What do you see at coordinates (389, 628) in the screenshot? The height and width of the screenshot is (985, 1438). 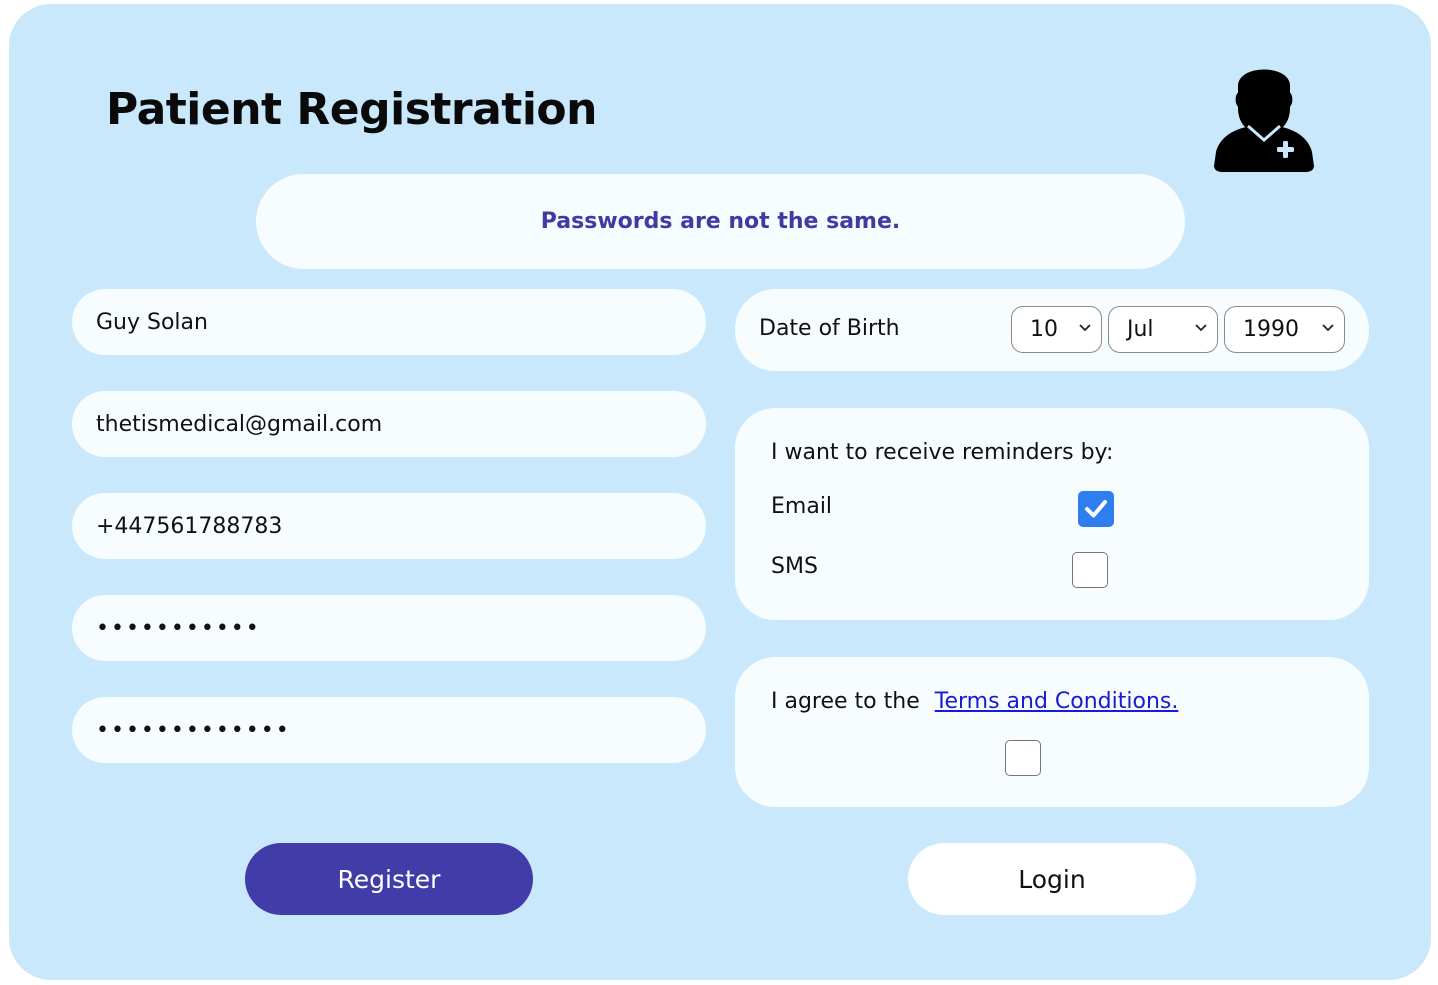 I see `password-input` at bounding box center [389, 628].